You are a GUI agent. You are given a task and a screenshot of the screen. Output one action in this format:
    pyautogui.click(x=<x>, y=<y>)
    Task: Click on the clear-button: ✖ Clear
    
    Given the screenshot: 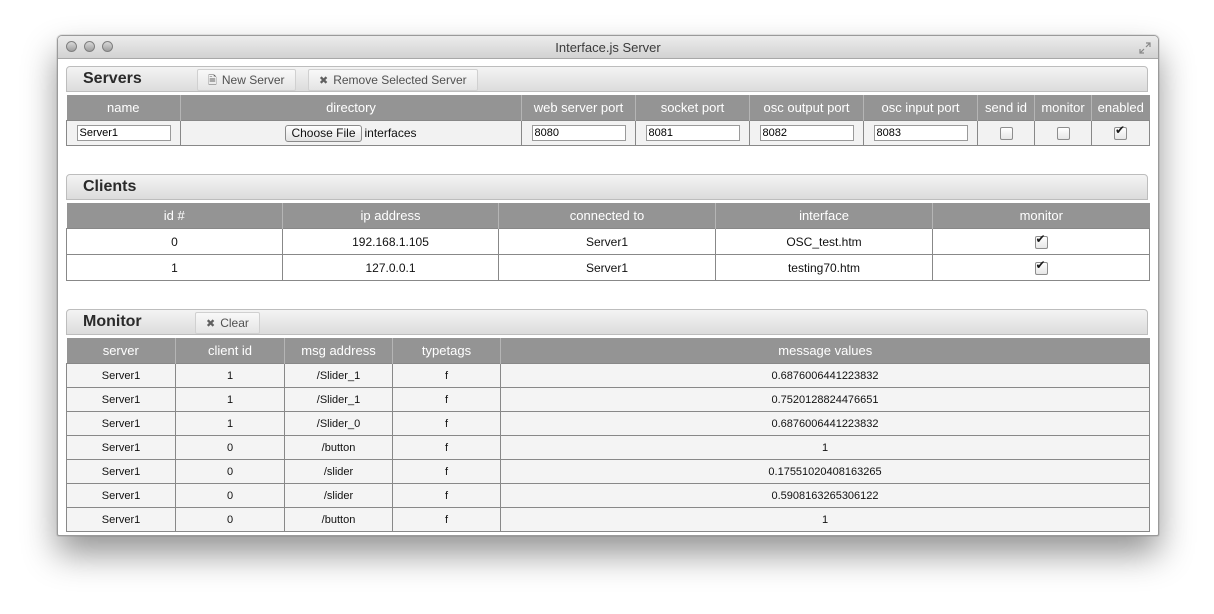 What is the action you would take?
    pyautogui.click(x=227, y=323)
    